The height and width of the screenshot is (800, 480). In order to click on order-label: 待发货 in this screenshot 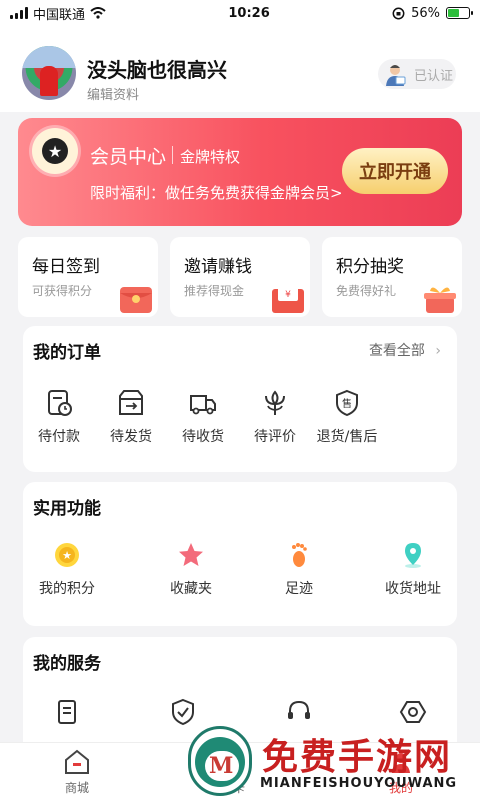, I will do `click(131, 437)`.